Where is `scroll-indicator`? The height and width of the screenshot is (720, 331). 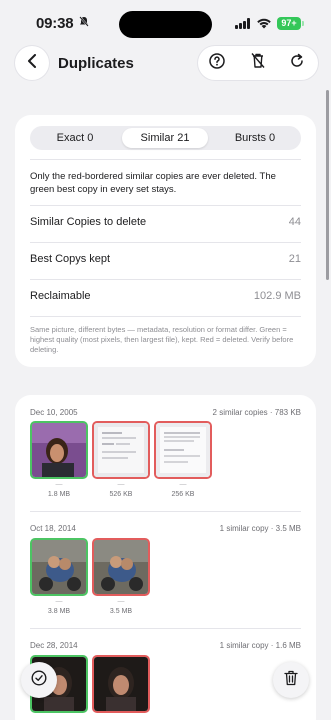
scroll-indicator is located at coordinates (327, 185).